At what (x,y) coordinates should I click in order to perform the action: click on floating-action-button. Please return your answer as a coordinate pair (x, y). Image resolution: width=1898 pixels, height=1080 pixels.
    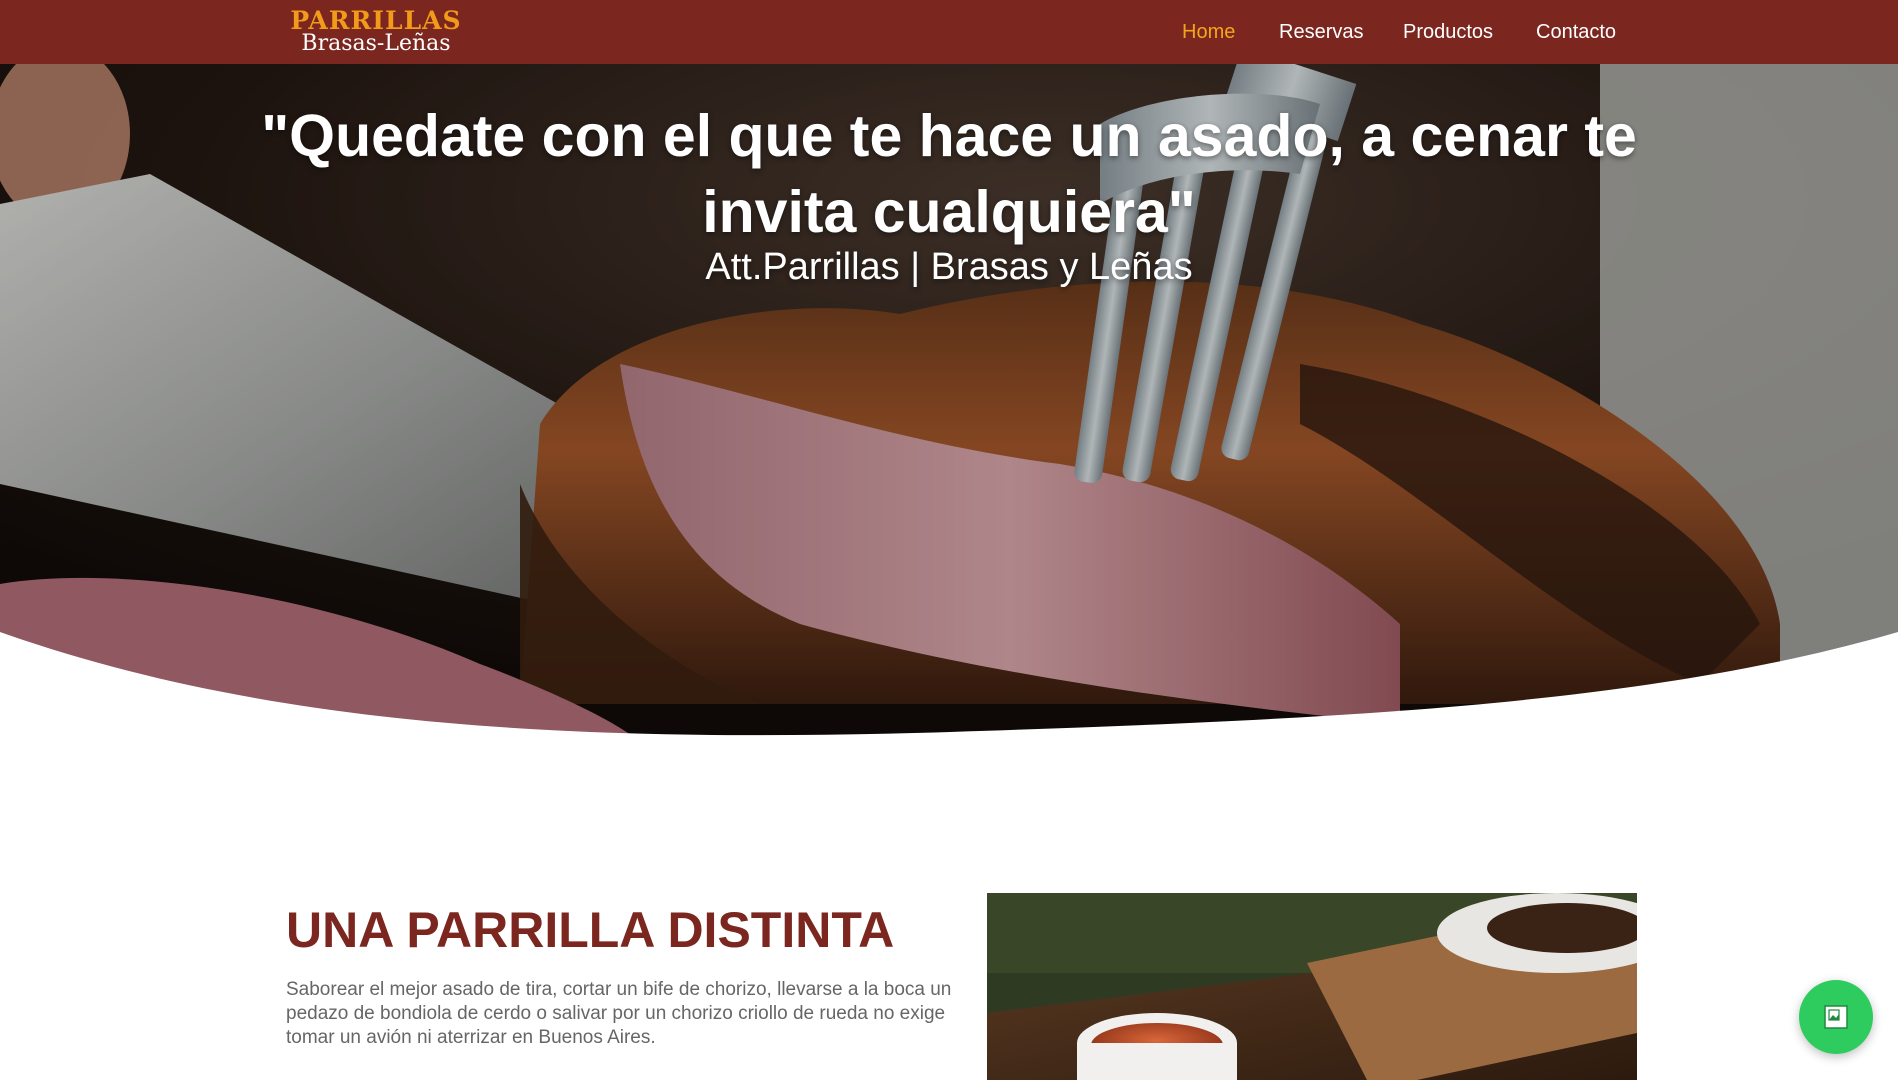
    Looking at the image, I should click on (1836, 1017).